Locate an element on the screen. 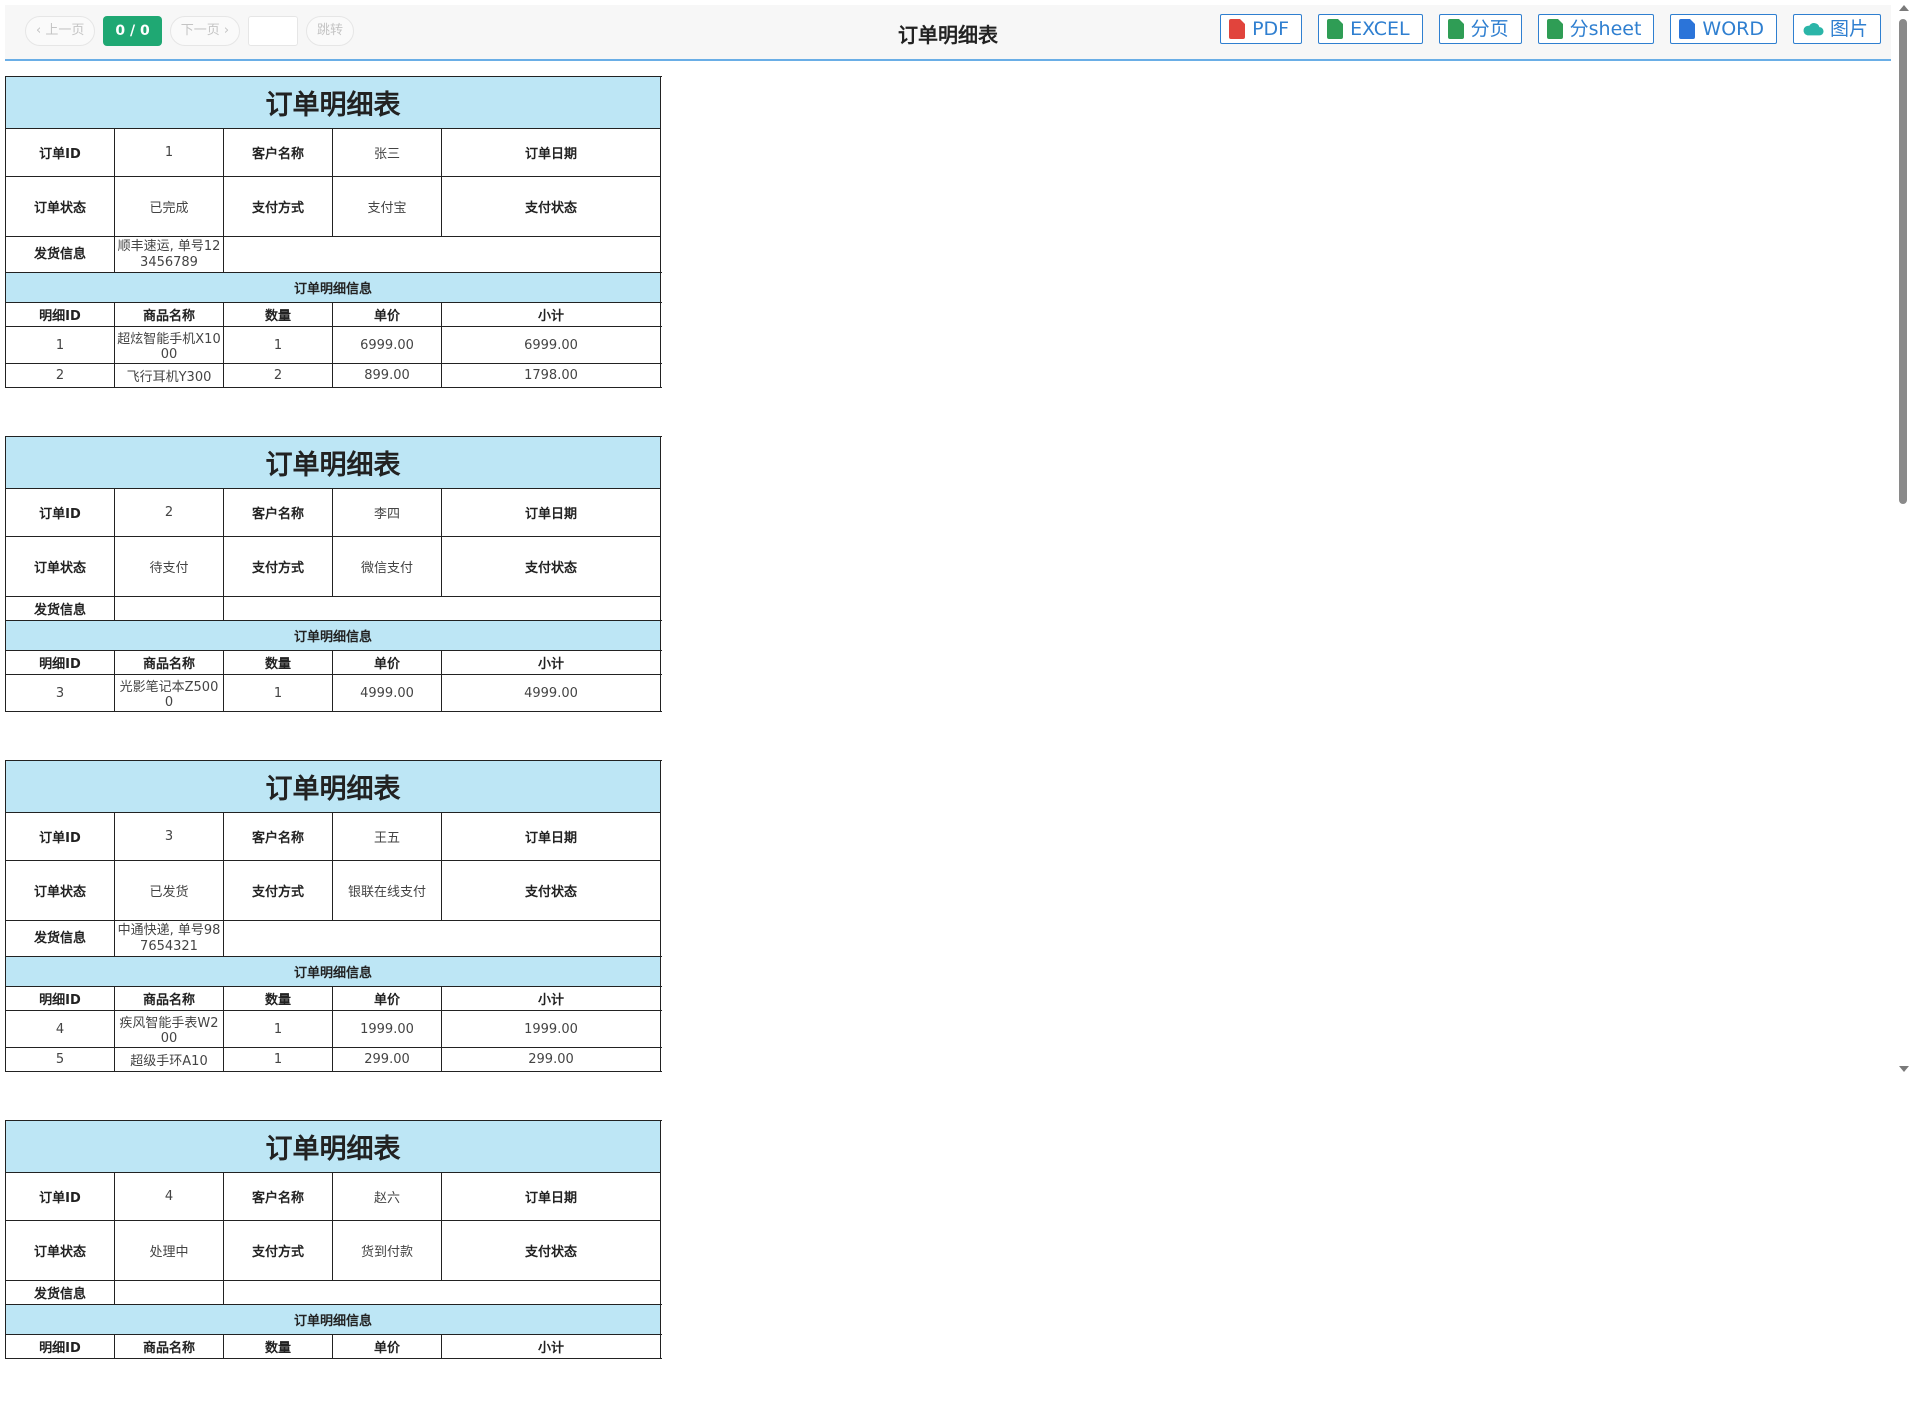 Image resolution: width=1912 pixels, height=1407 pixels. export-image-label: 图片 is located at coordinates (1848, 29).